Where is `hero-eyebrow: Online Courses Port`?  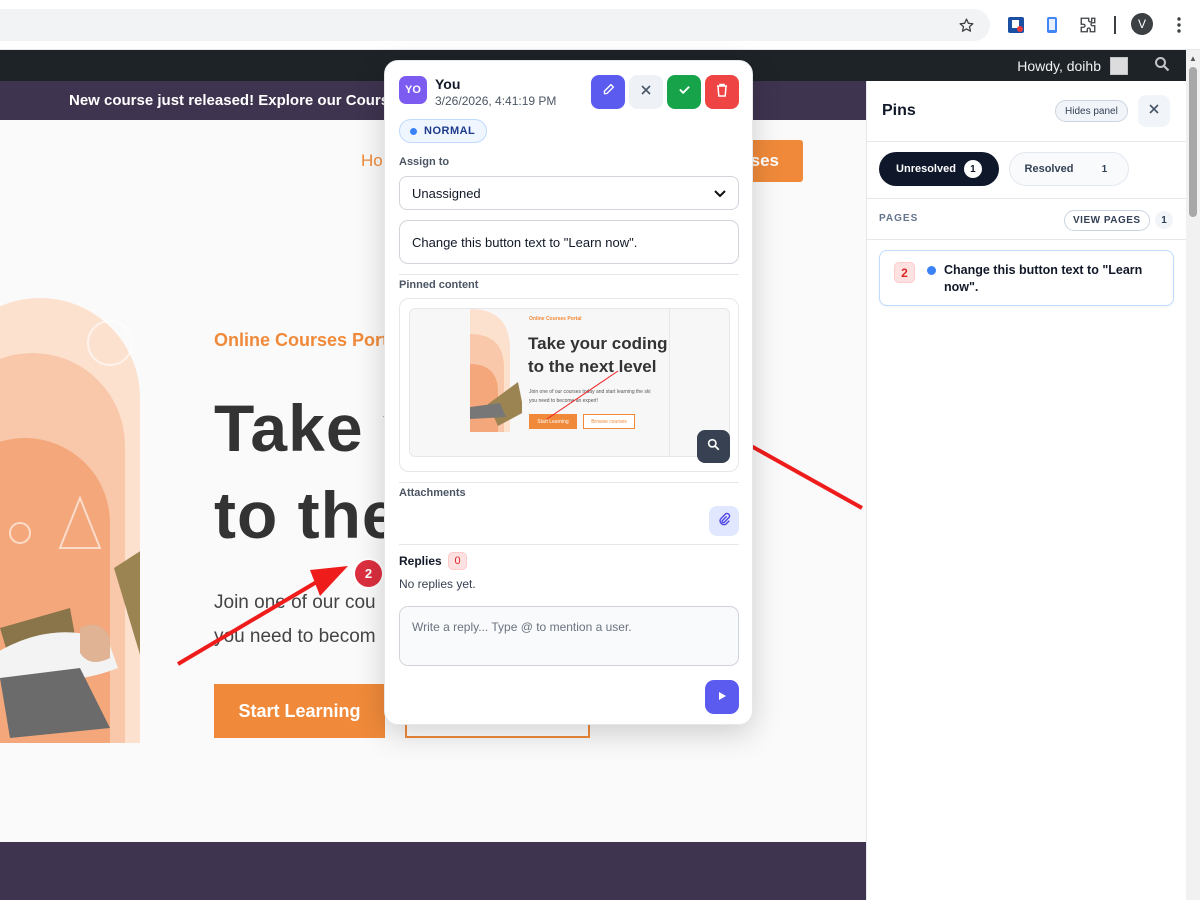 hero-eyebrow: Online Courses Port is located at coordinates (301, 340).